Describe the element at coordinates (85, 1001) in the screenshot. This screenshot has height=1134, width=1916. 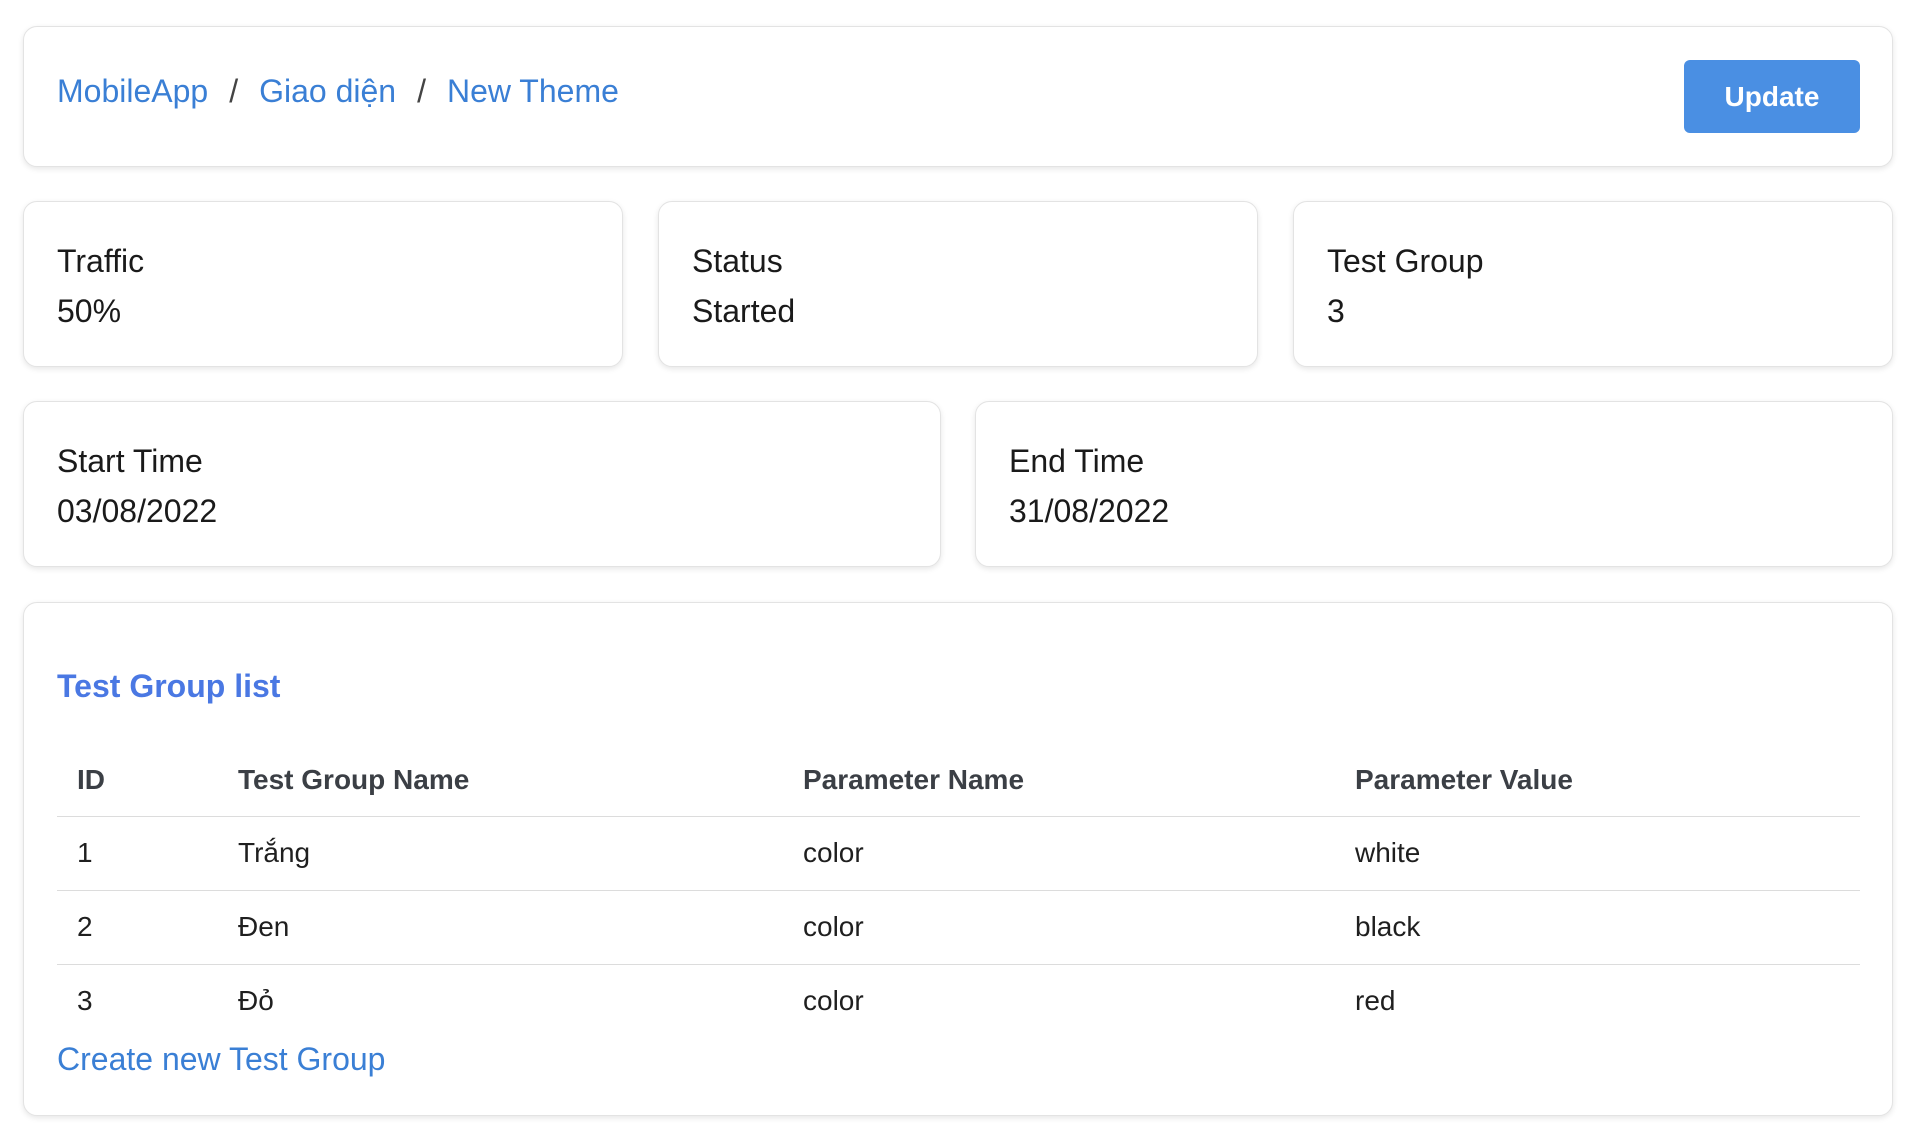
I see `cell-id: 3` at that location.